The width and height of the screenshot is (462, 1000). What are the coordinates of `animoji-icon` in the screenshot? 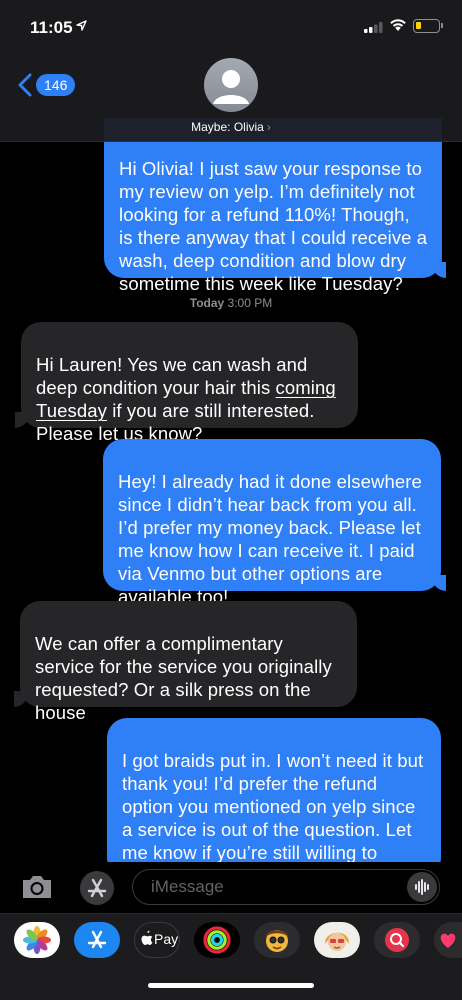 It's located at (277, 941).